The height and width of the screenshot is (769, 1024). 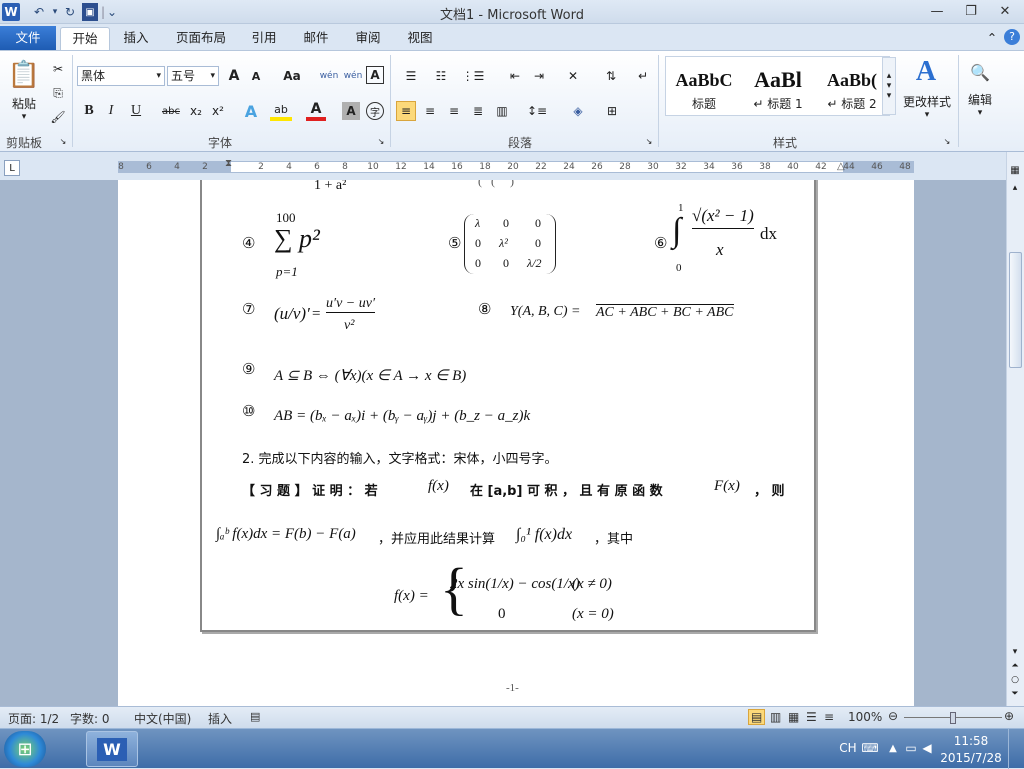 What do you see at coordinates (793, 717) in the screenshot?
I see `web-layout-icon: ▦` at bounding box center [793, 717].